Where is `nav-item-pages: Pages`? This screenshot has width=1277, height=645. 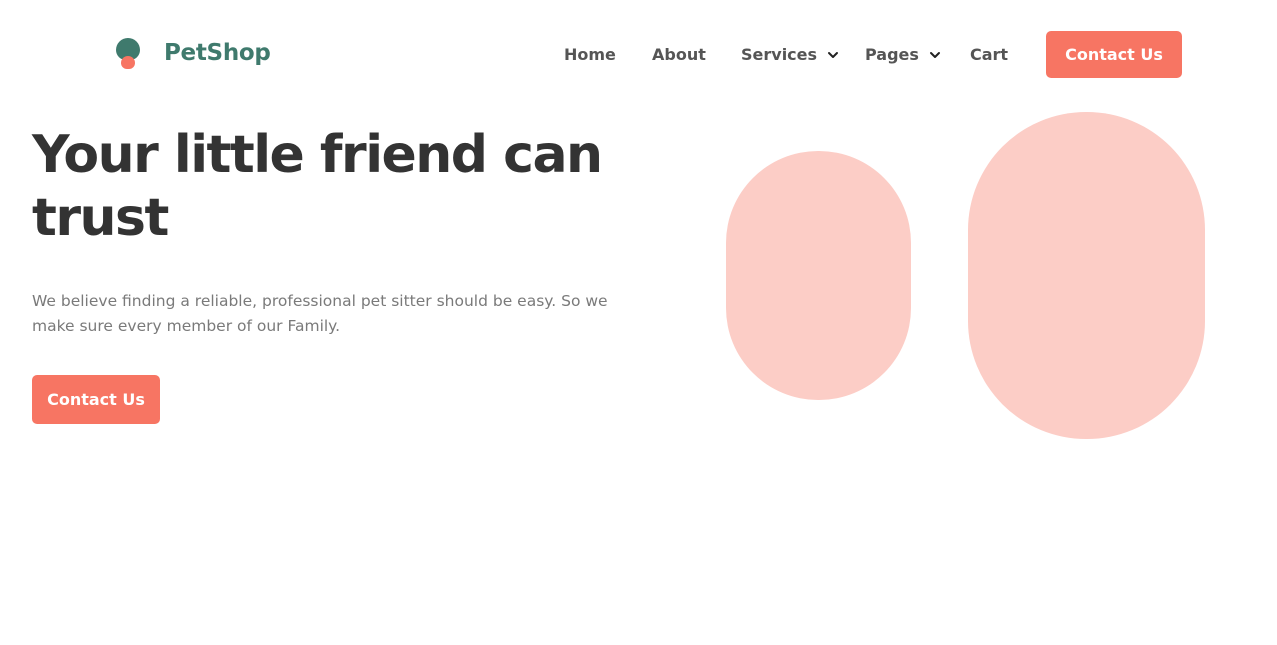
nav-item-pages: Pages is located at coordinates (903, 54).